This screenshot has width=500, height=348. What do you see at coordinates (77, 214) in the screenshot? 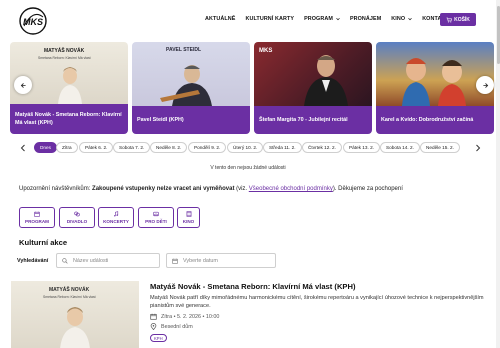
I see `masks-icon` at bounding box center [77, 214].